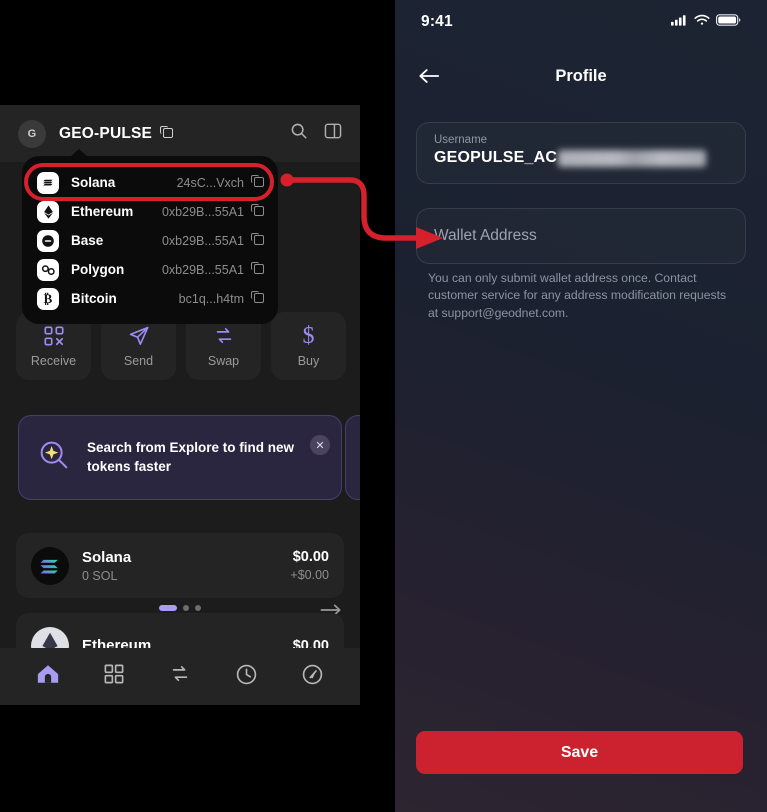 Image resolution: width=767 pixels, height=812 pixels. What do you see at coordinates (100, 575) in the screenshot?
I see `token-amount: 0 SOL` at bounding box center [100, 575].